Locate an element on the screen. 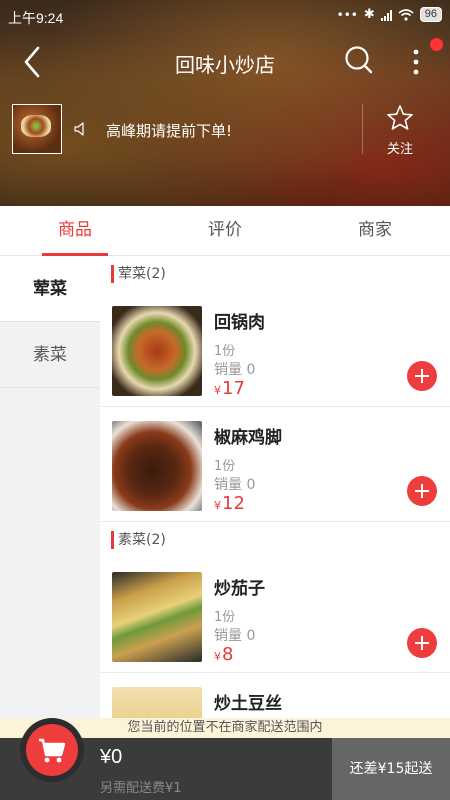 The image size is (450, 800). status-bar: 上午9:24 ••• ✱ 96 is located at coordinates (225, 16).